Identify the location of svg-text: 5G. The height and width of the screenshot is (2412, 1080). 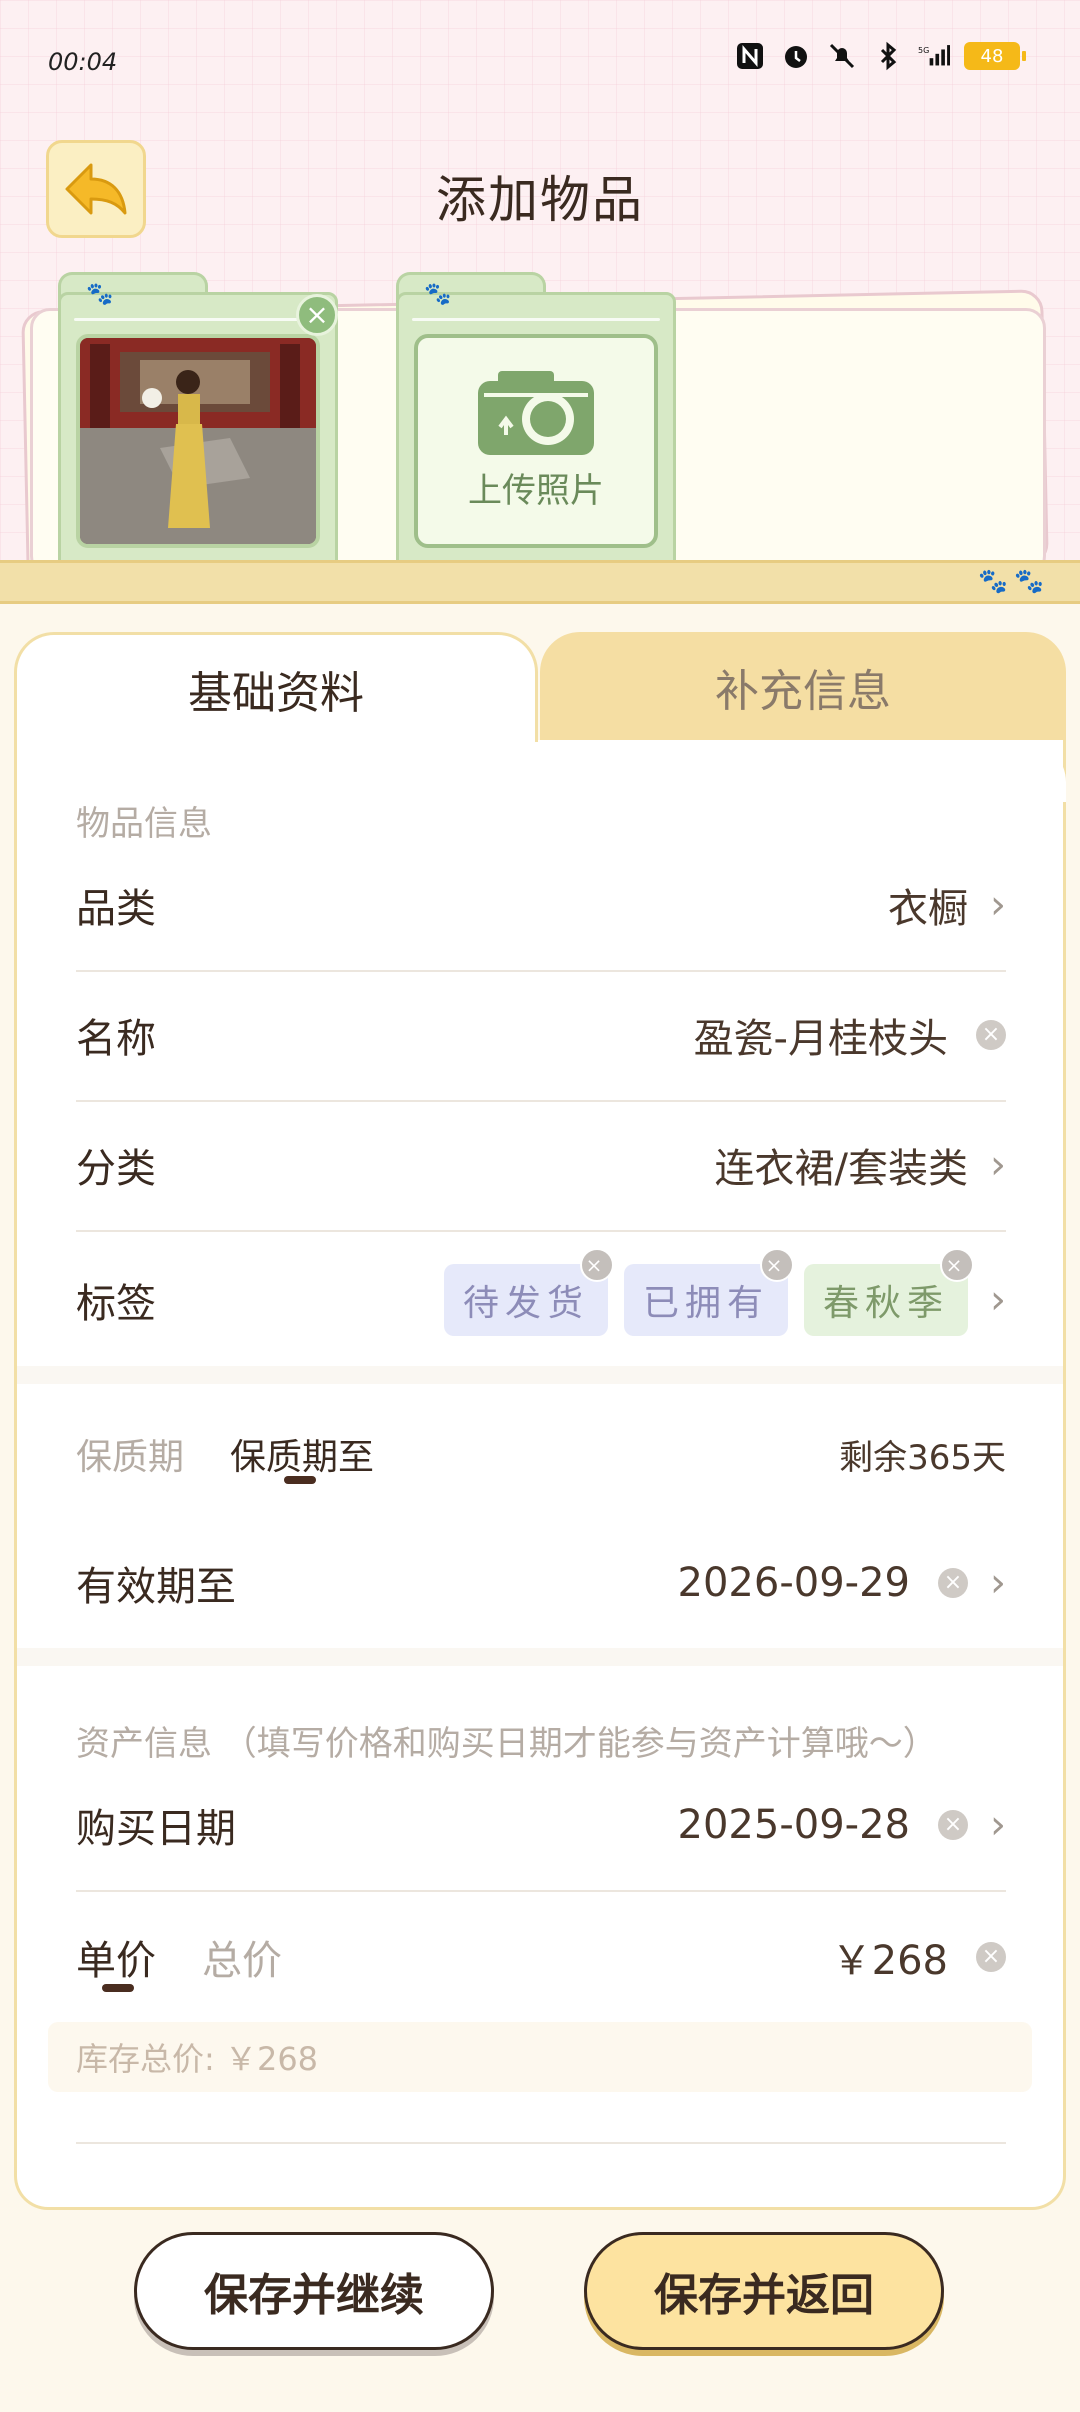
(923, 50).